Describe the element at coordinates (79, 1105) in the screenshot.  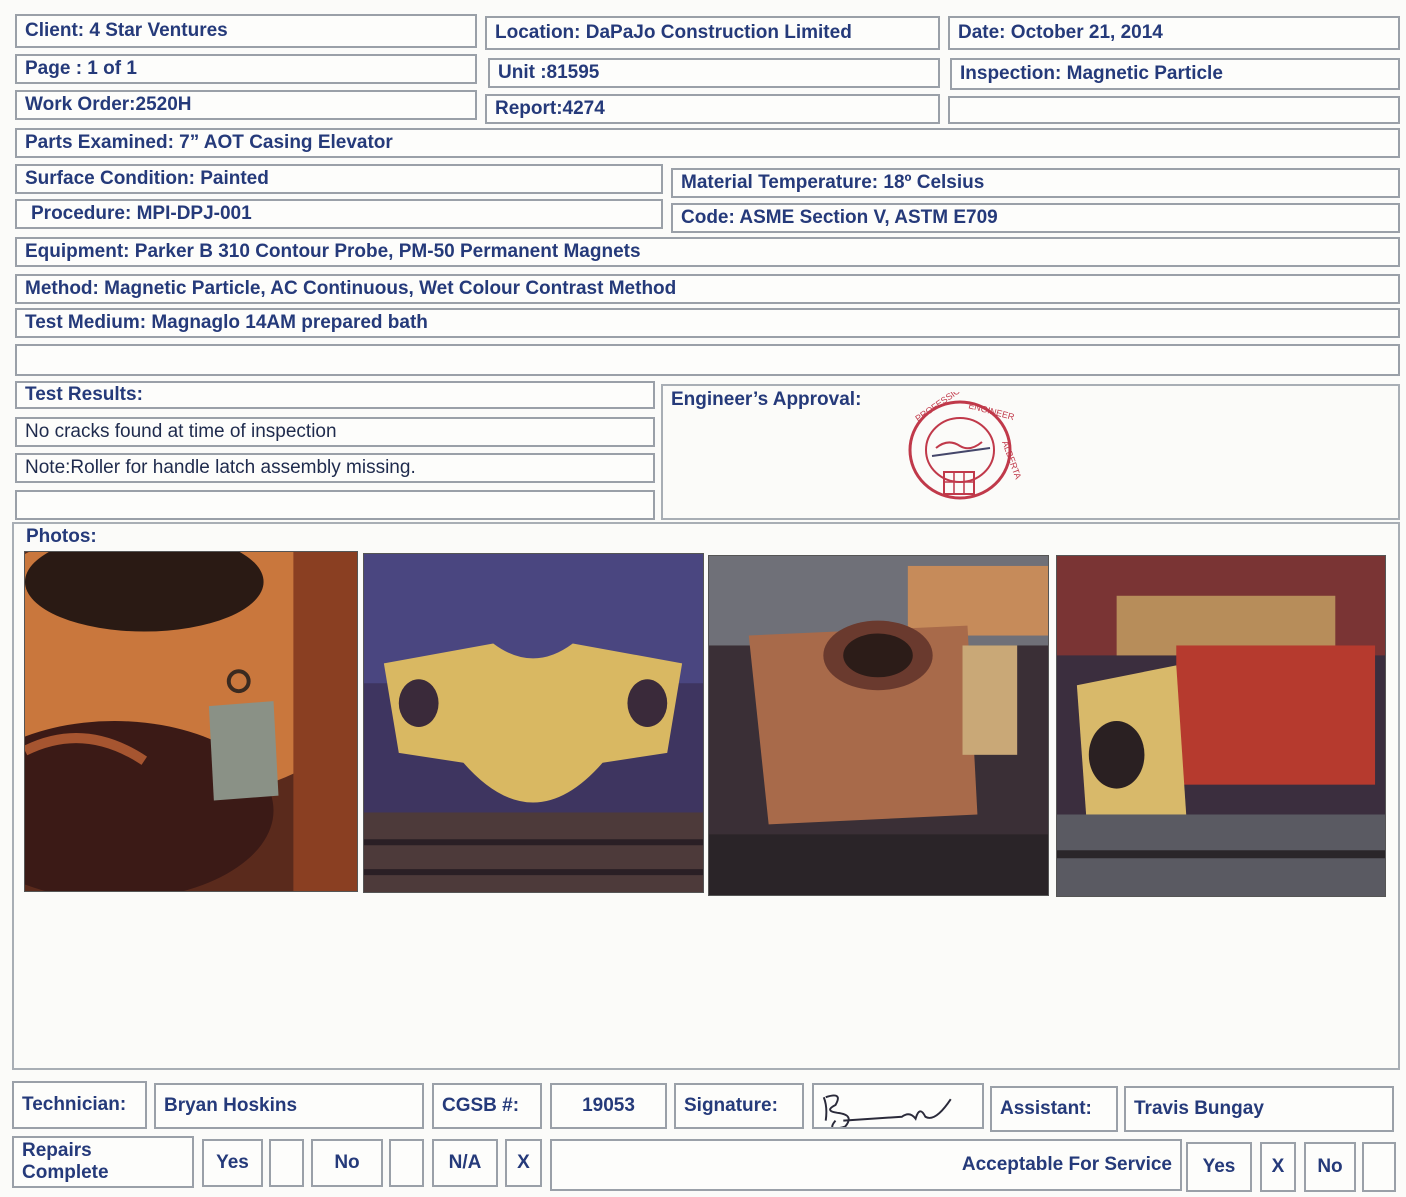
I see `technician-label: Technician:` at that location.